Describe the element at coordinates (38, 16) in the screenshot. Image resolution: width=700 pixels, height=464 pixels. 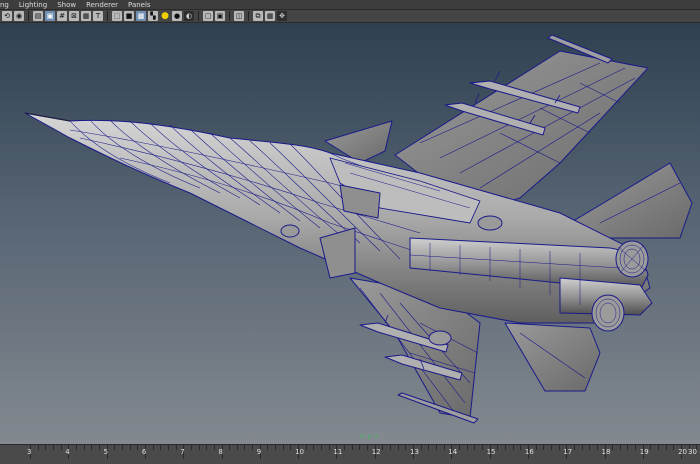
I see `bookmark-icon: ▤` at that location.